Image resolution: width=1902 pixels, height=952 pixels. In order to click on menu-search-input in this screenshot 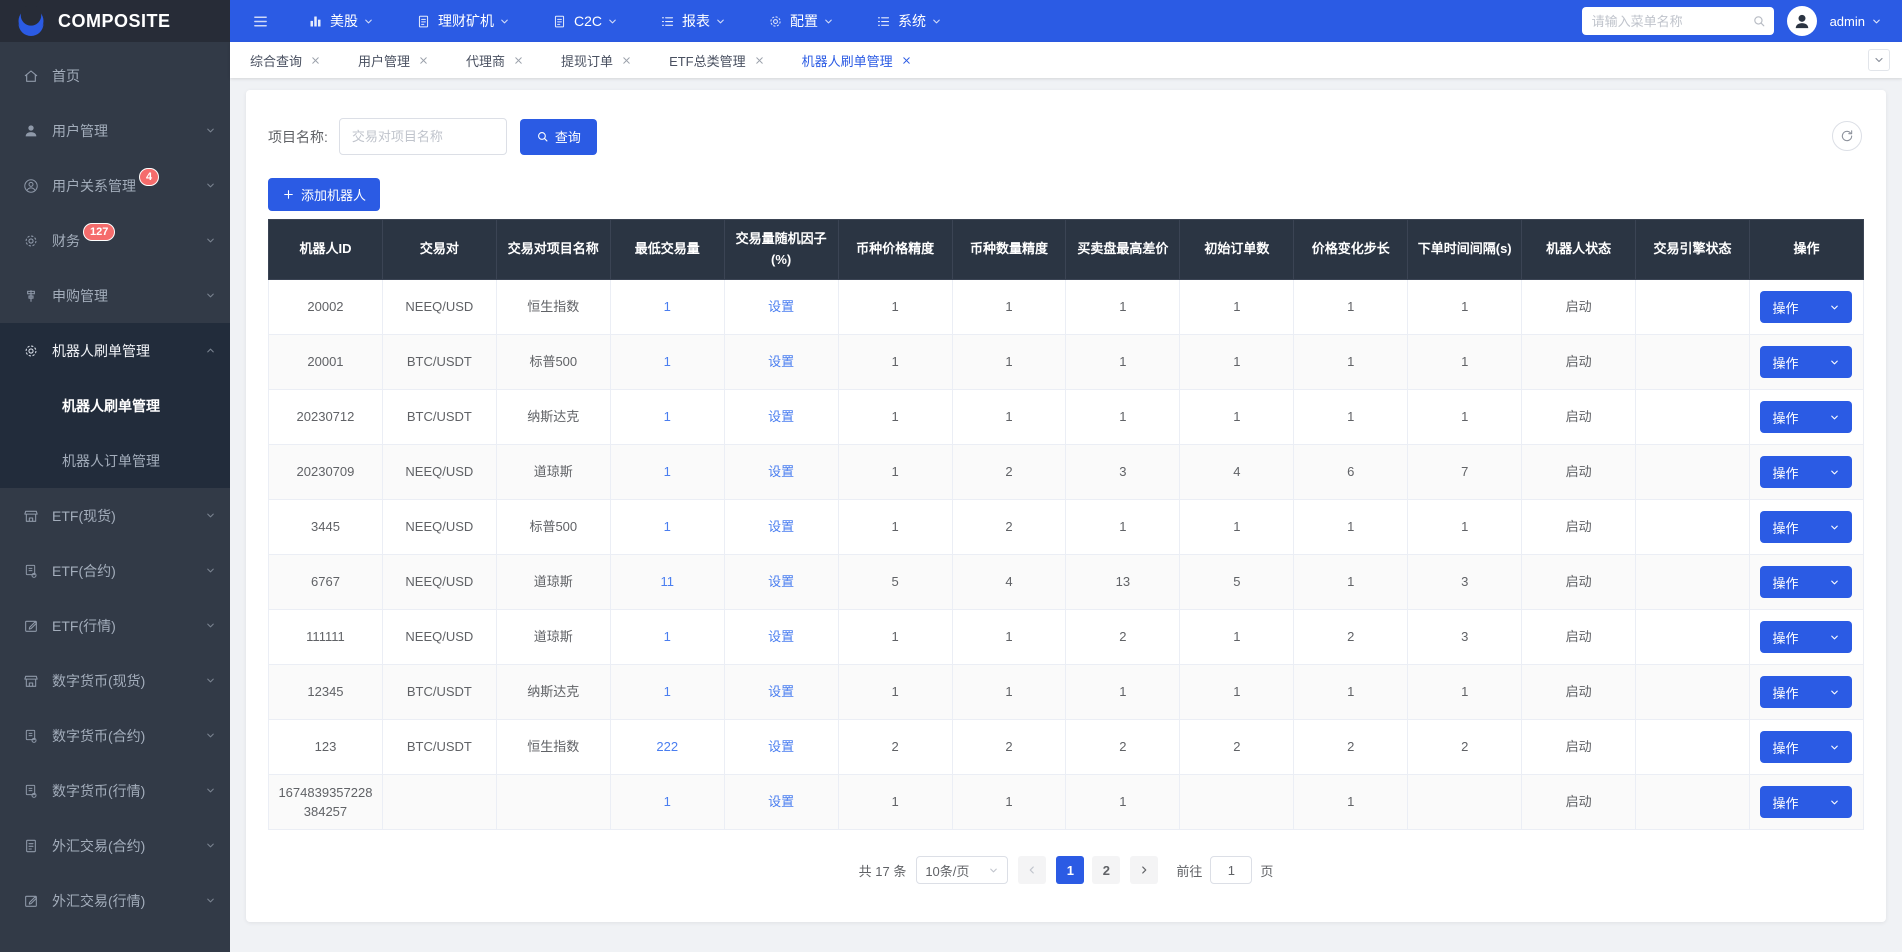, I will do `click(1677, 21)`.